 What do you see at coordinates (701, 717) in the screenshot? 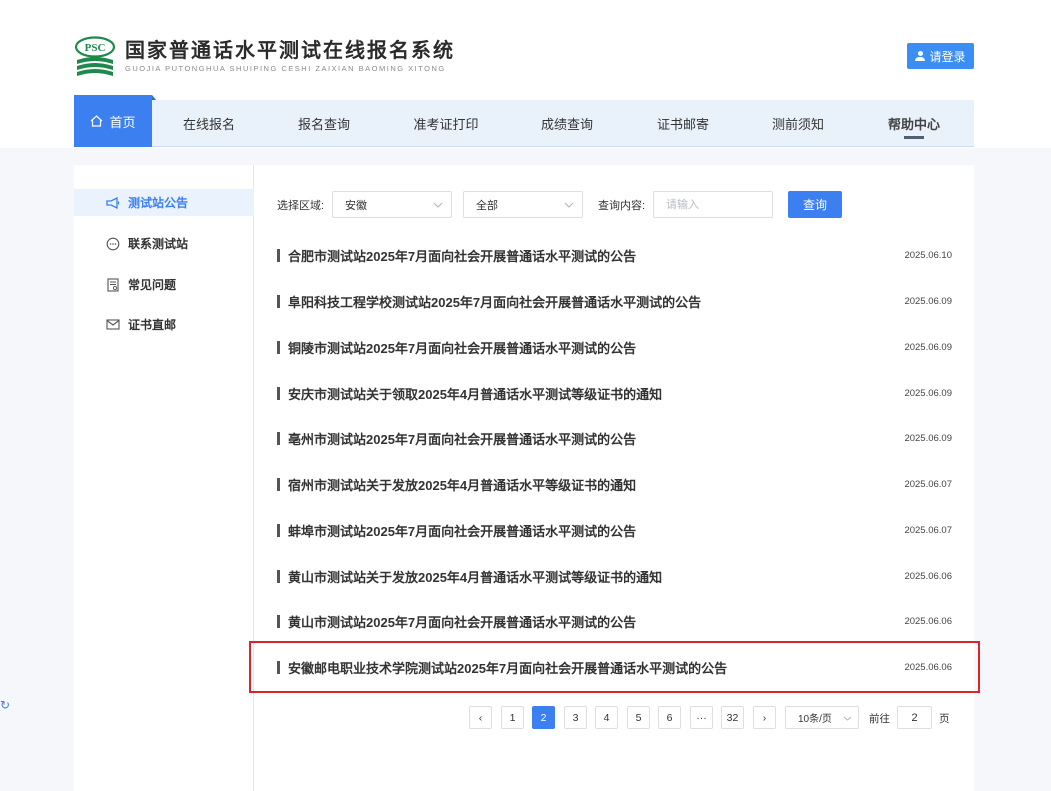
I see `page-ellipsis-button: ···` at bounding box center [701, 717].